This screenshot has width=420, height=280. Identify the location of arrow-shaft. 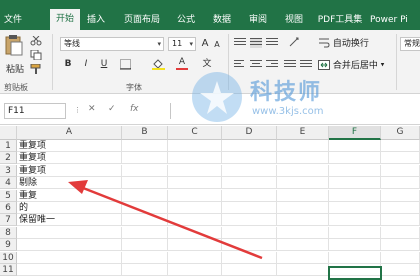
(170, 222).